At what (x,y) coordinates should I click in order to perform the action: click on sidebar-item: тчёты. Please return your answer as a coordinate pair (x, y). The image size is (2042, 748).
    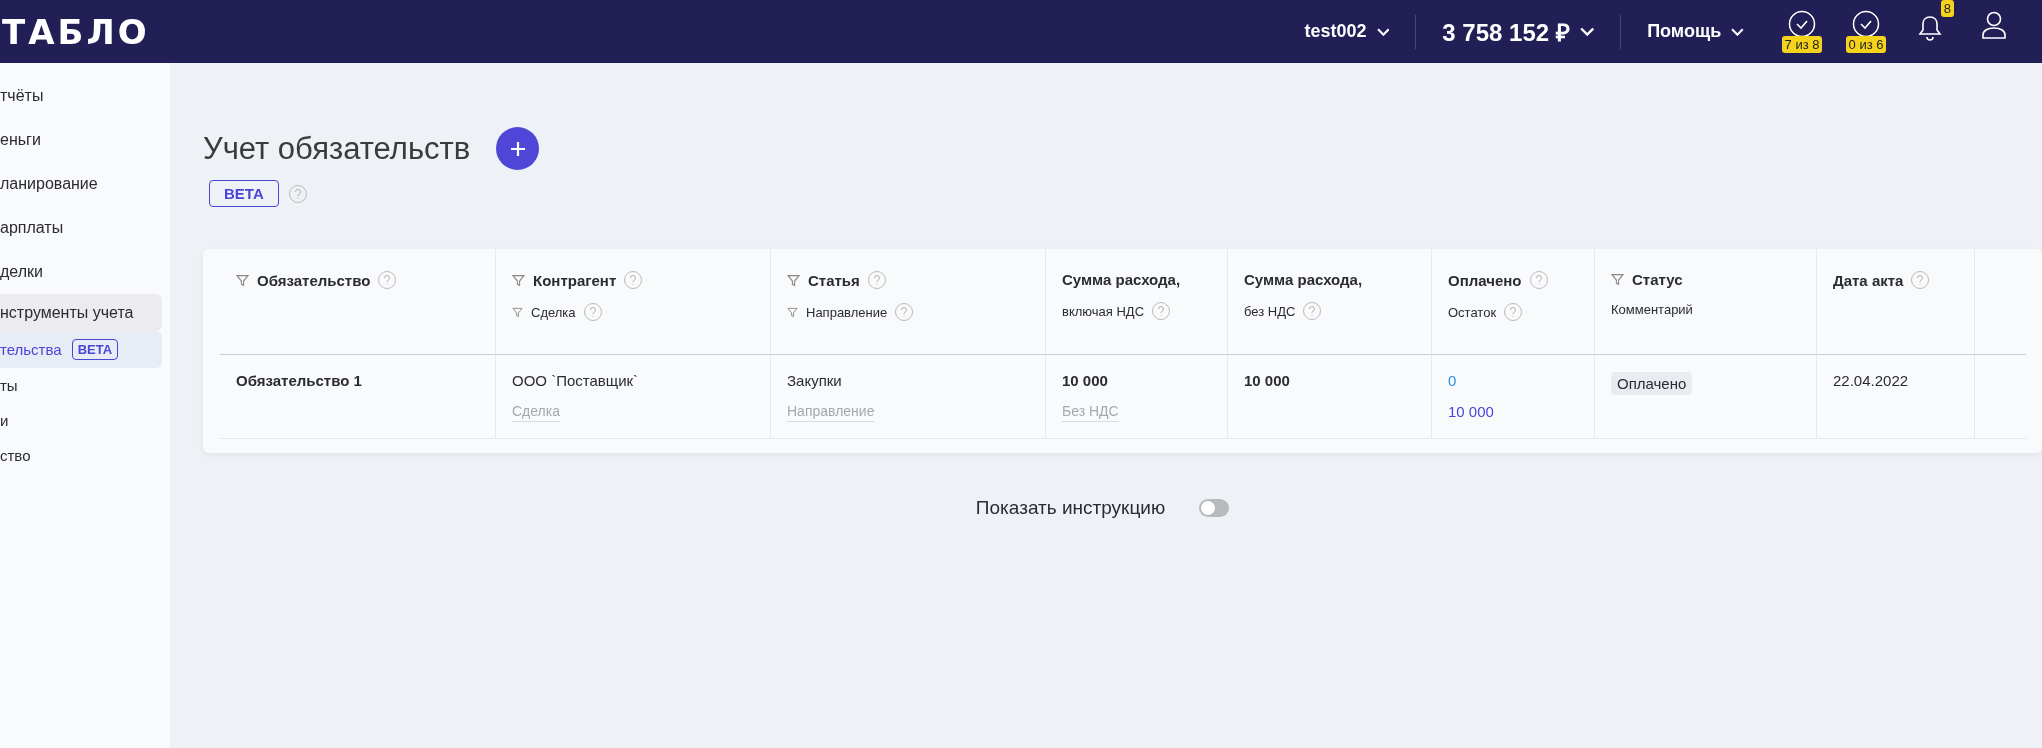
    Looking at the image, I should click on (81, 96).